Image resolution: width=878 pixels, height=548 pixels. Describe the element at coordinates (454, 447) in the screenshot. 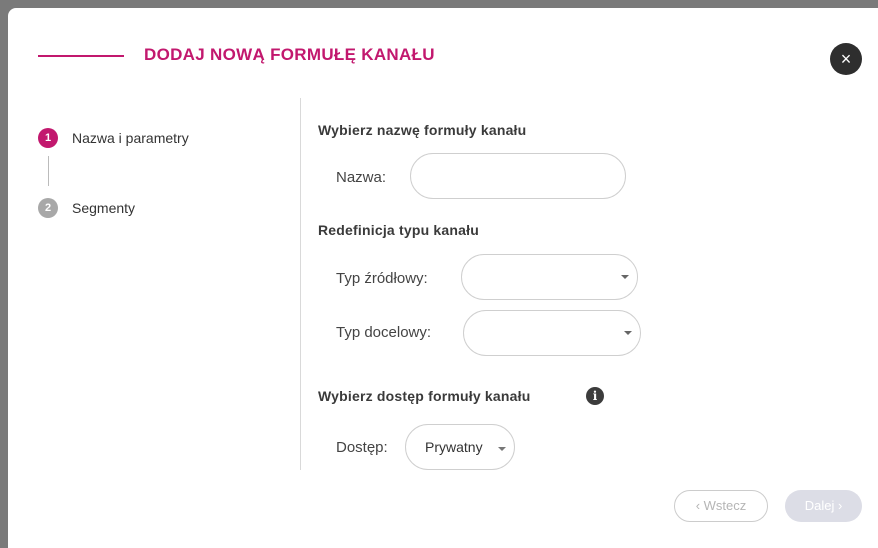

I see `access-selected-value: Prywatny` at that location.